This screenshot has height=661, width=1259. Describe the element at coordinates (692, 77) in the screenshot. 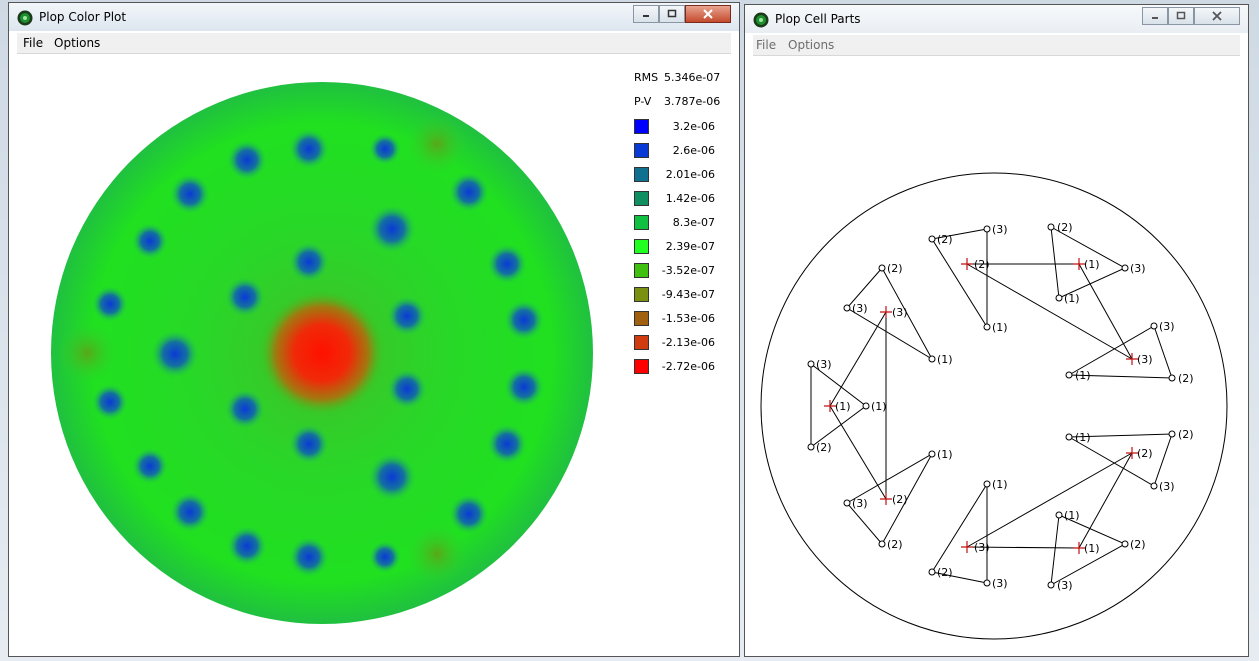

I see `stat-value: 5.346e-07` at that location.